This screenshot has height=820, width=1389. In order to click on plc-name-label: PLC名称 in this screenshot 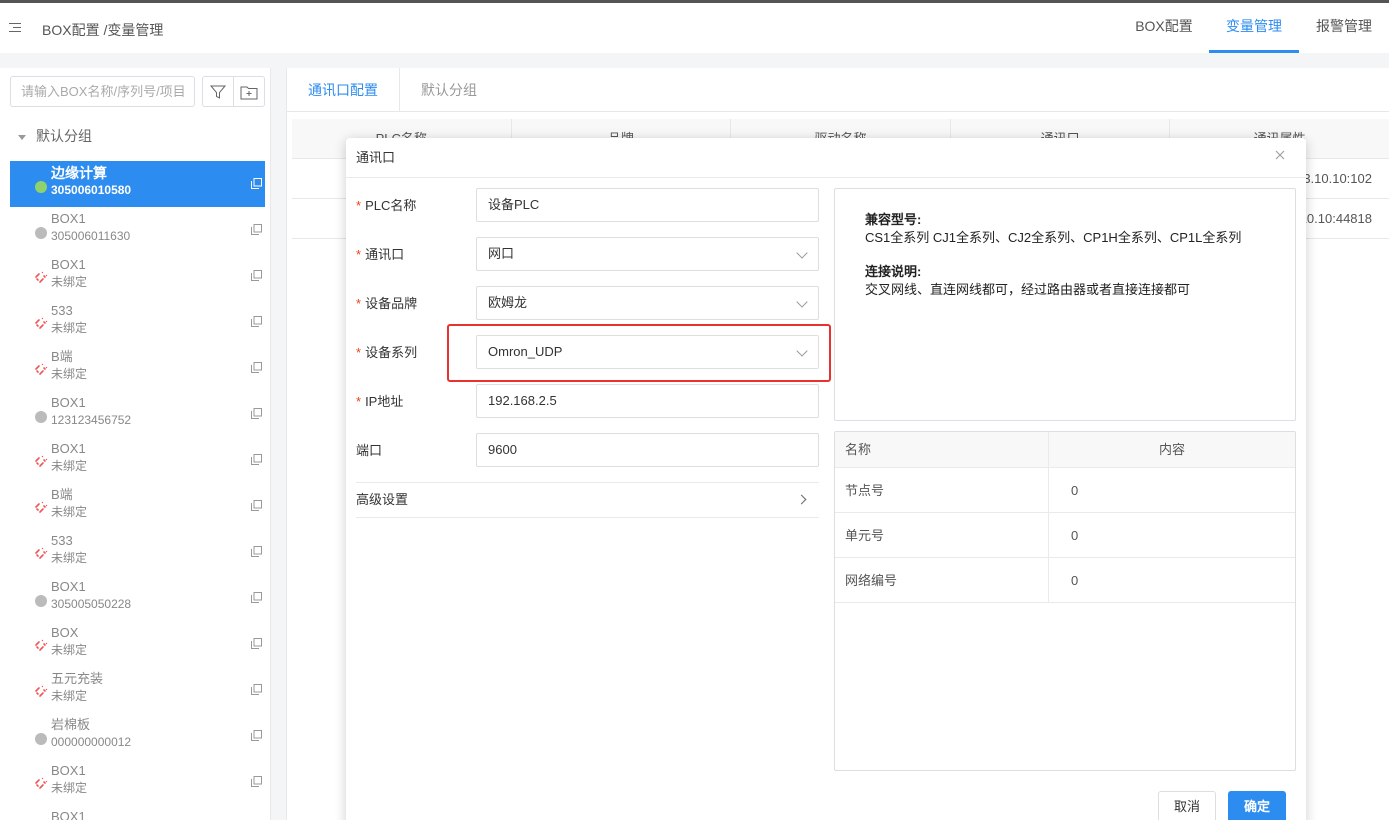, I will do `click(391, 205)`.